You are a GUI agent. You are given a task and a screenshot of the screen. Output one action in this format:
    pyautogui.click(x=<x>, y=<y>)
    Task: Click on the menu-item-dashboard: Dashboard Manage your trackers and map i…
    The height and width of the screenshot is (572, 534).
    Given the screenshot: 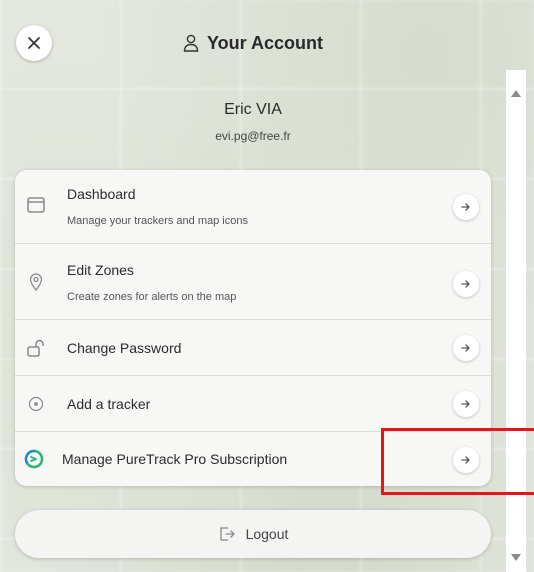 What is the action you would take?
    pyautogui.click(x=253, y=207)
    